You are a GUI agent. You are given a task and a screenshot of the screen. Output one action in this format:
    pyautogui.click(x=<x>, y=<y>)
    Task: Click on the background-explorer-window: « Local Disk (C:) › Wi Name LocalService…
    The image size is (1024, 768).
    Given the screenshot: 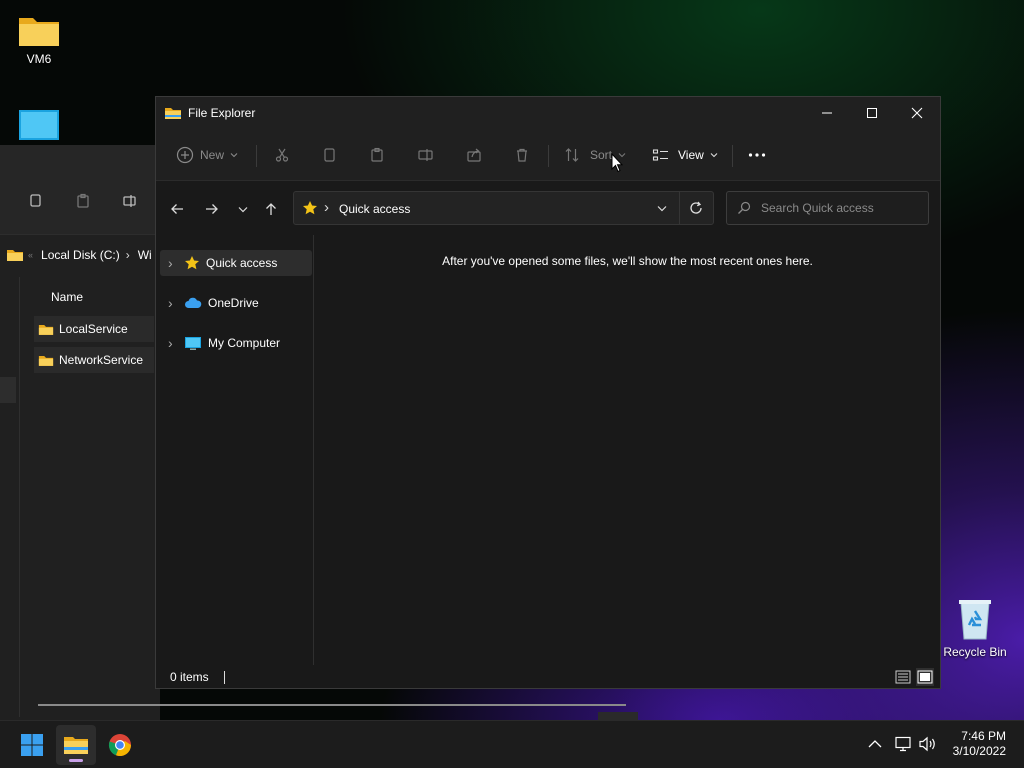 What is the action you would take?
    pyautogui.click(x=80, y=432)
    